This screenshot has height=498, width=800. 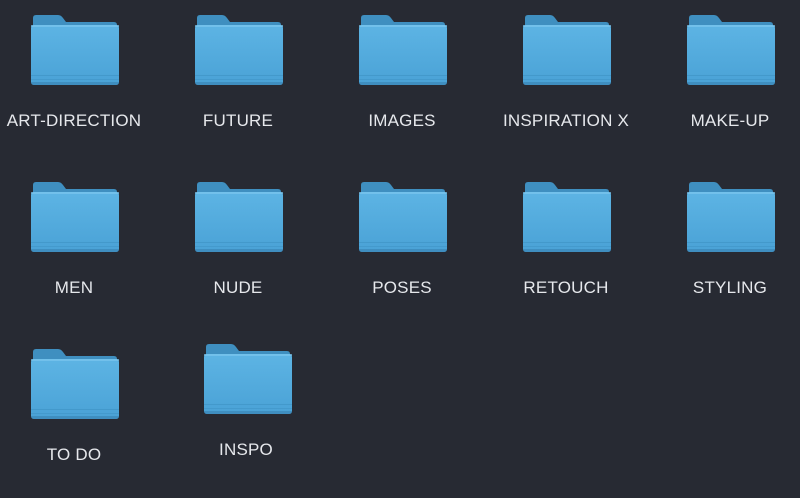 I want to click on folder-label: TO DO, so click(x=74, y=454).